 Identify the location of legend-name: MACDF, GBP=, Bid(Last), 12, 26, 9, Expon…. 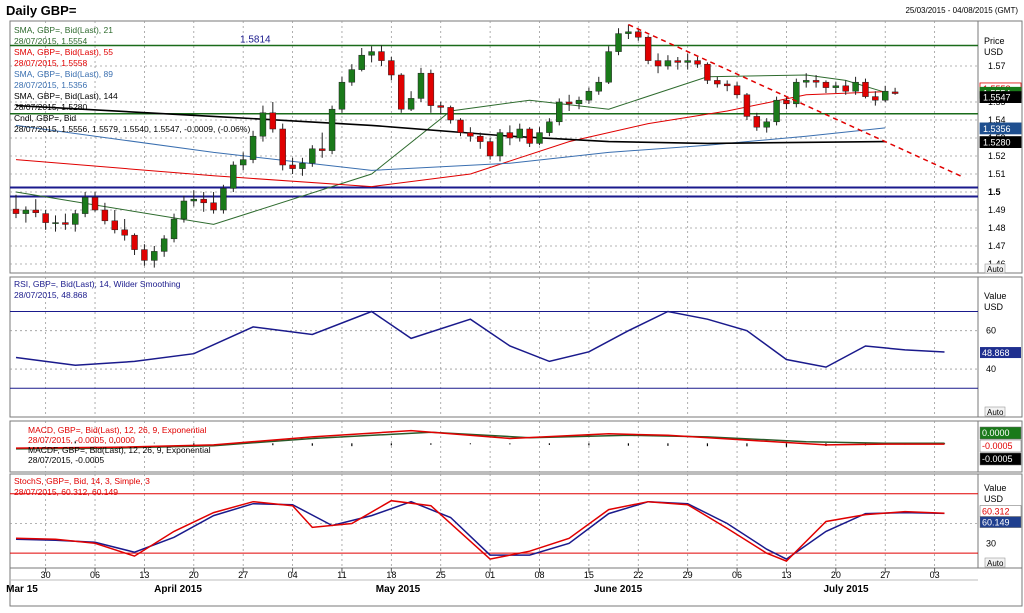
(119, 450).